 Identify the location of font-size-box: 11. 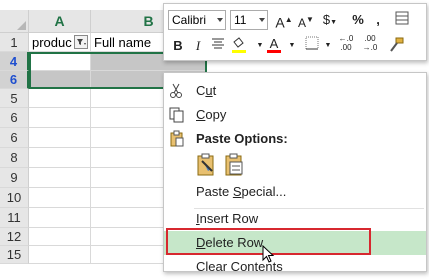
(249, 20).